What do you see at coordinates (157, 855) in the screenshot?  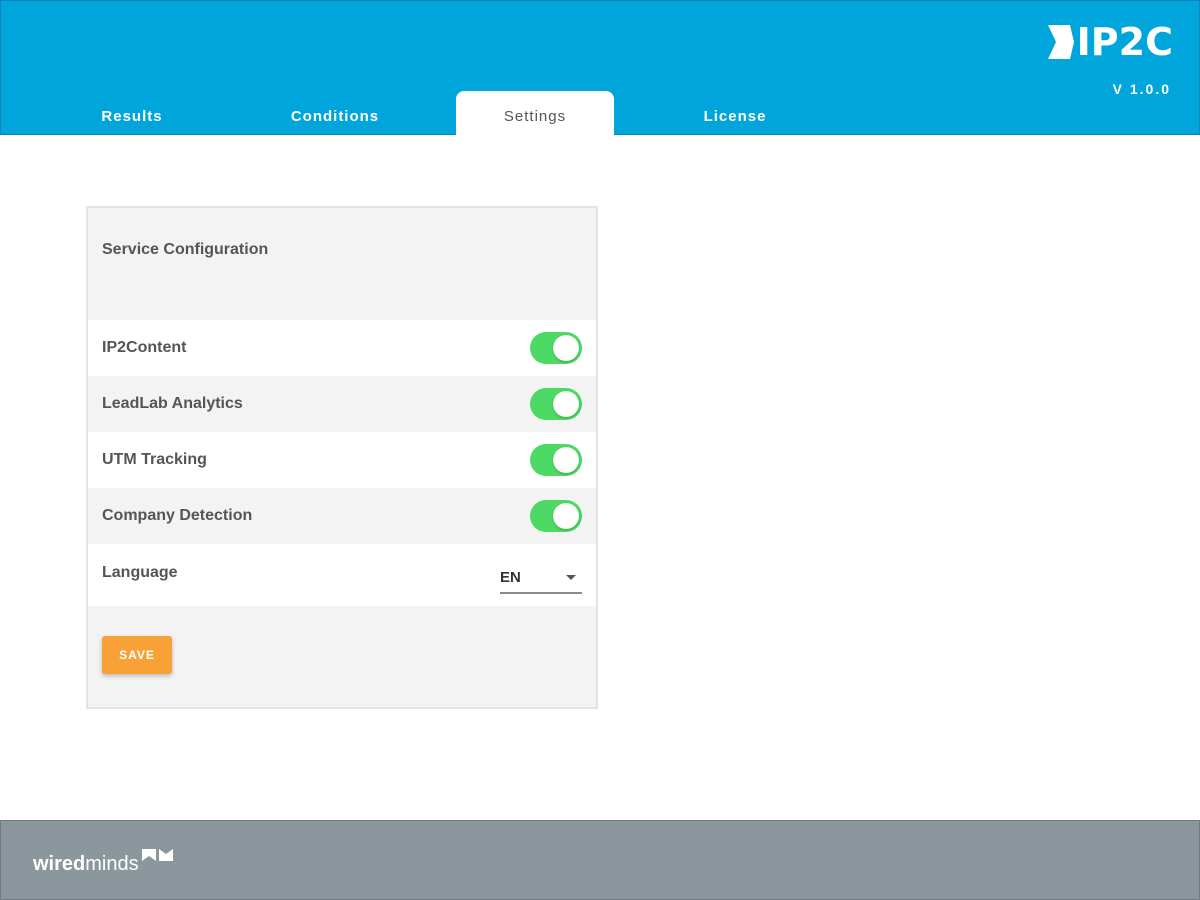 I see `wm-mark-icon` at bounding box center [157, 855].